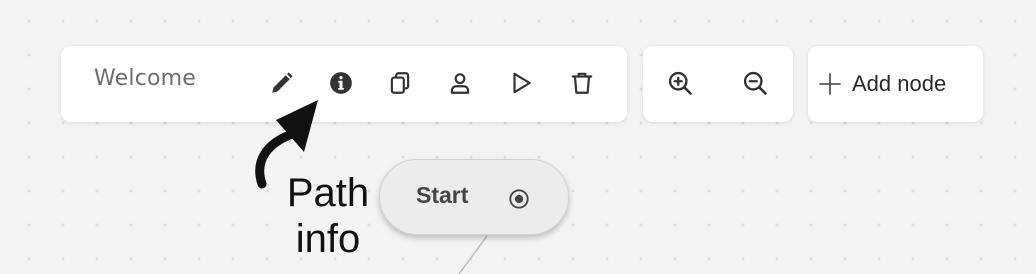 The height and width of the screenshot is (274, 1036). I want to click on annotation-label: Path info, so click(328, 216).